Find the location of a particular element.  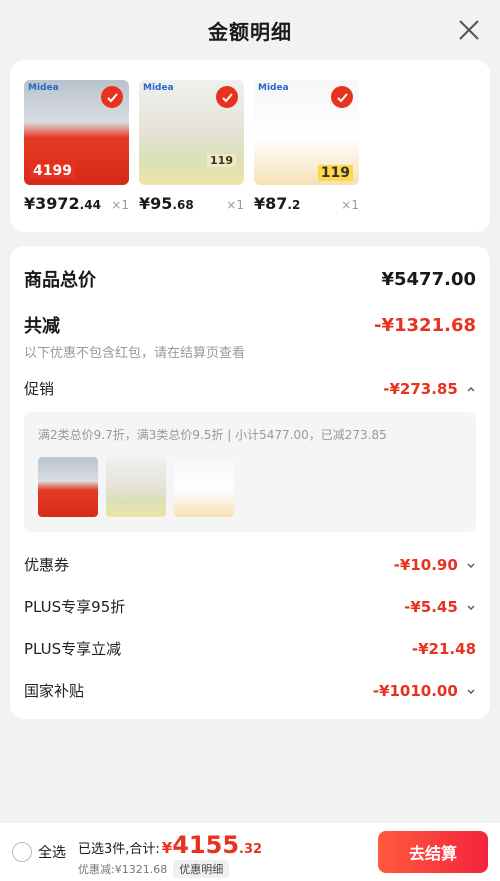

product-item: Midea 119 ¥95.68 ×1 is located at coordinates (191, 156).